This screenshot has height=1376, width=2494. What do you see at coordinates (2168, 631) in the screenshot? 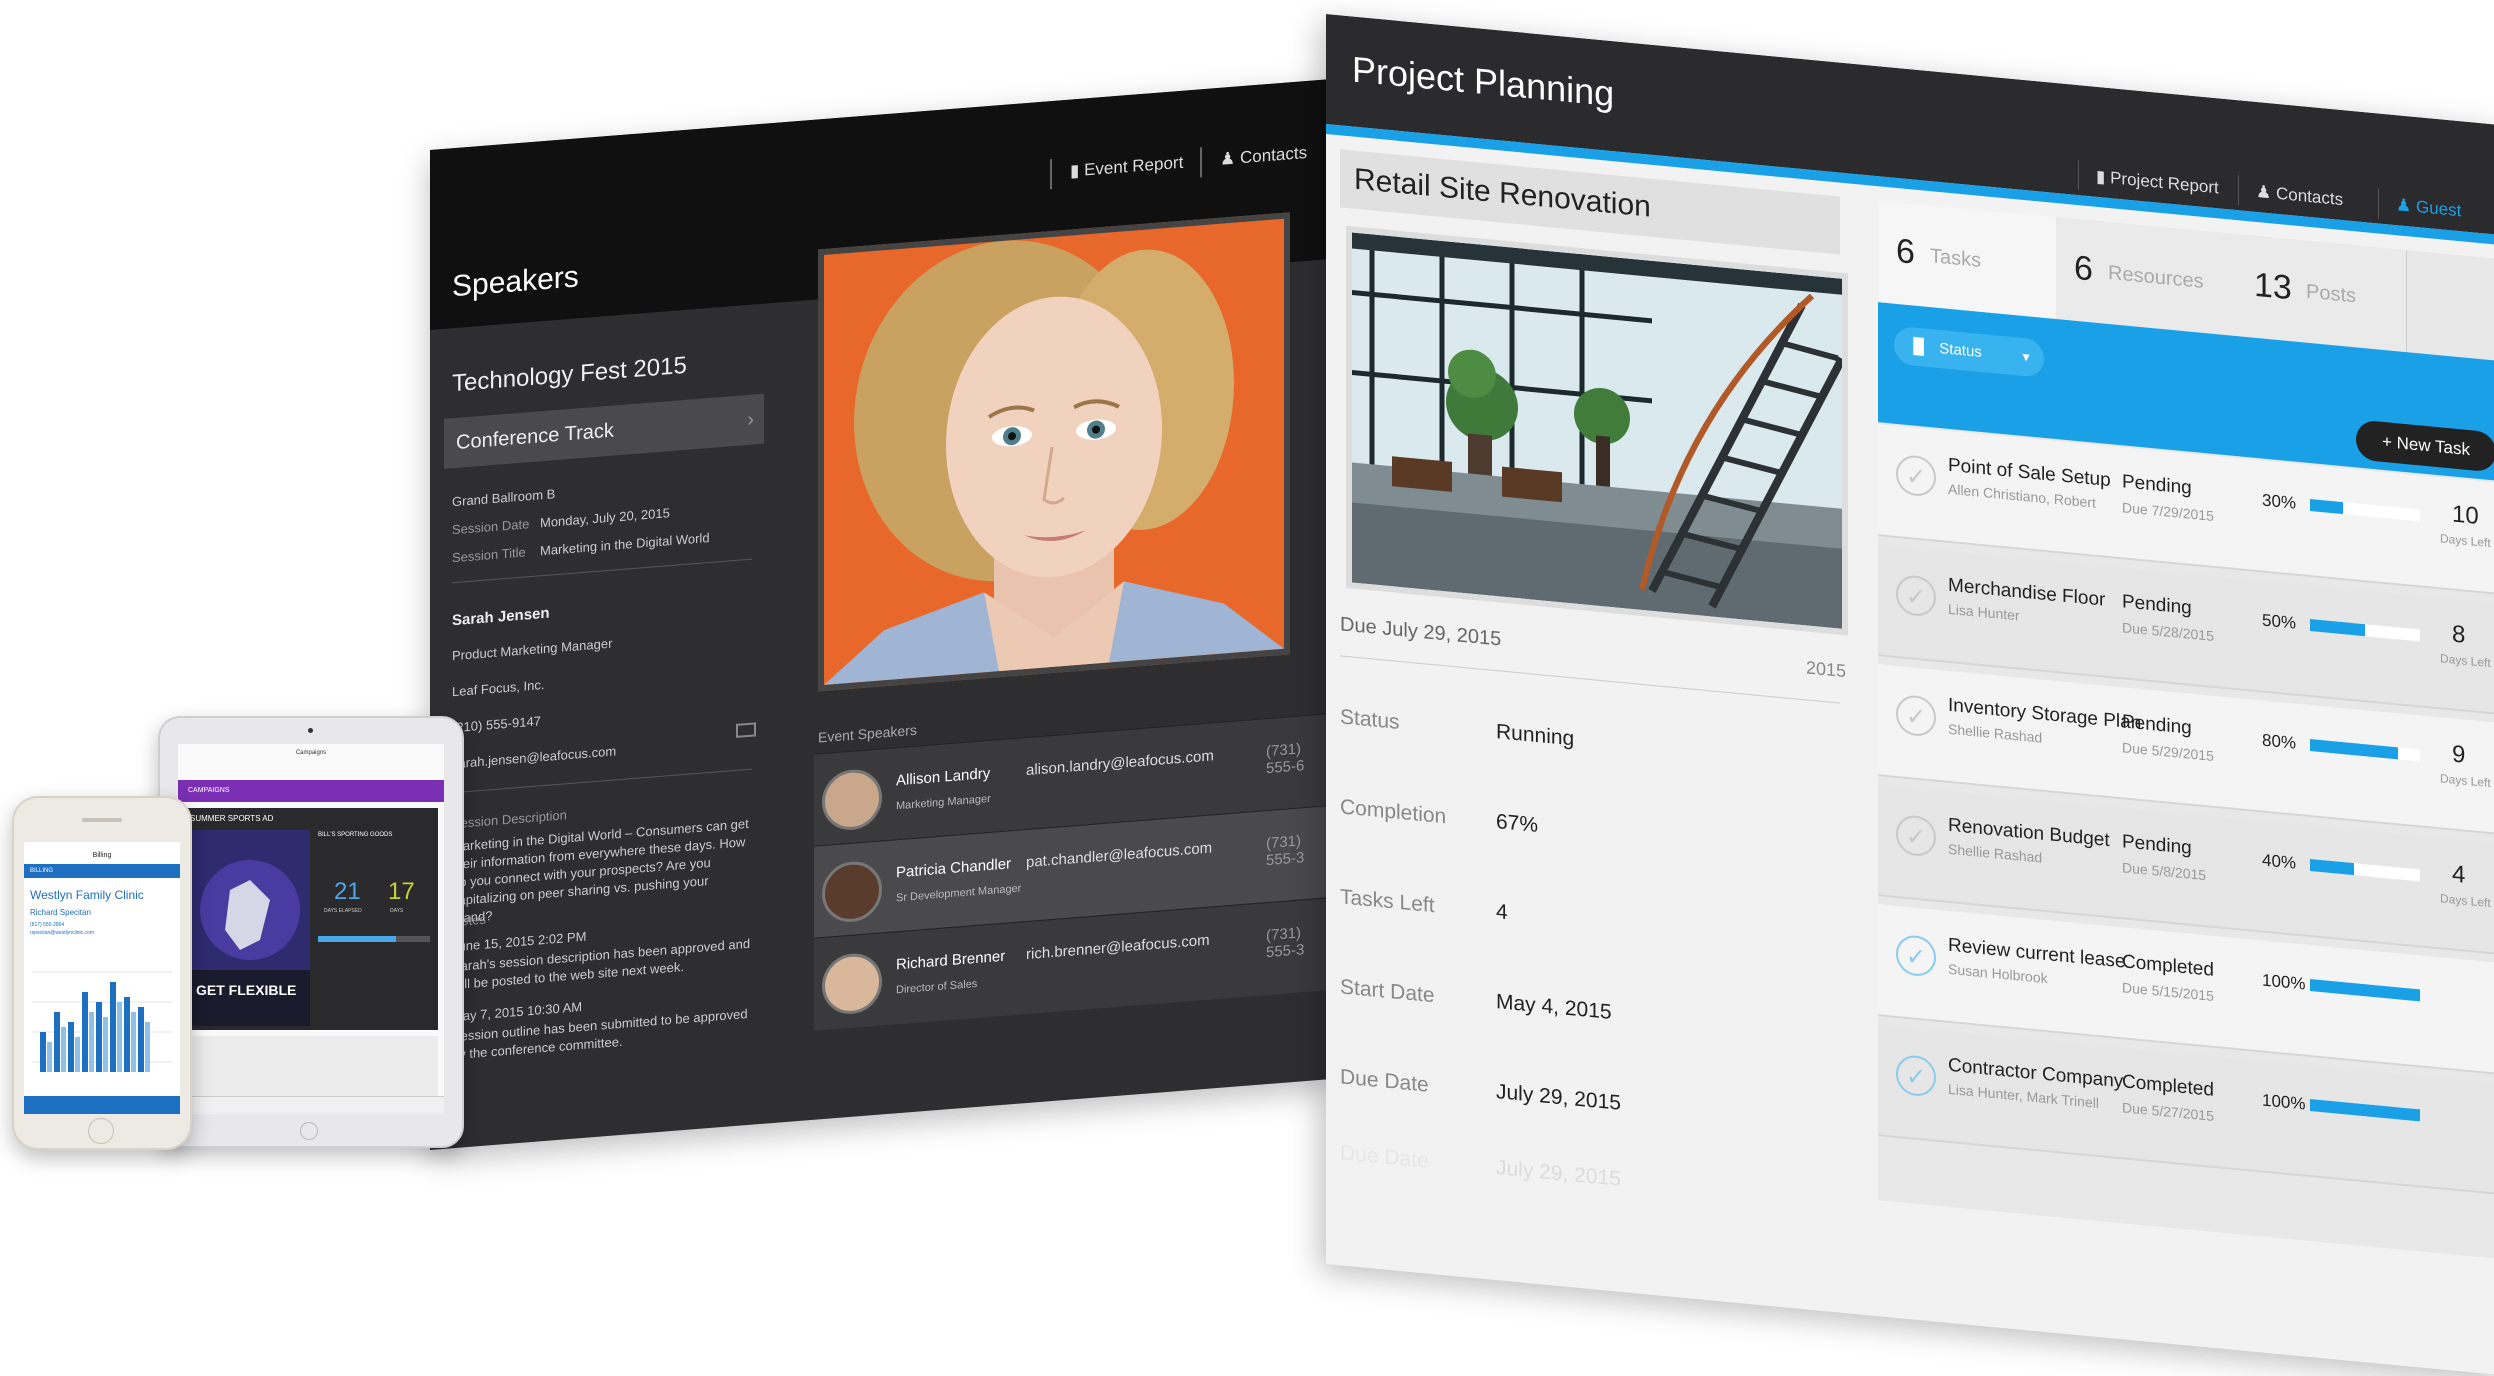
I see `task-due-date: Due 5/28/2015` at bounding box center [2168, 631].